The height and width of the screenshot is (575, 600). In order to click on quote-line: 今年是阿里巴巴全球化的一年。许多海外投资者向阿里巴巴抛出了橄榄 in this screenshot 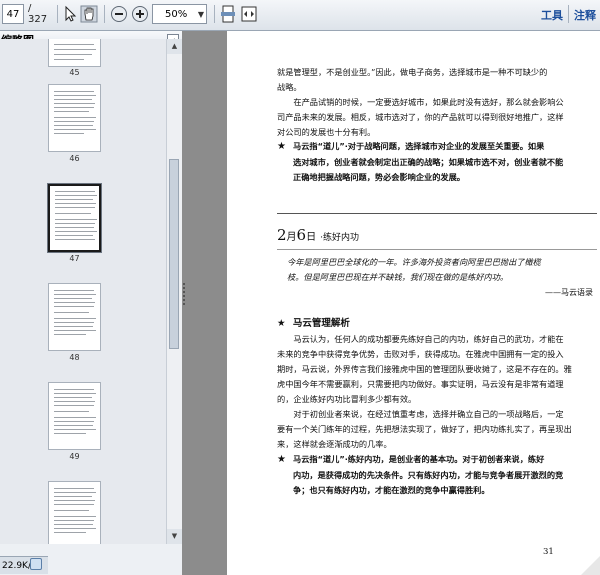, I will do `click(414, 262)`.